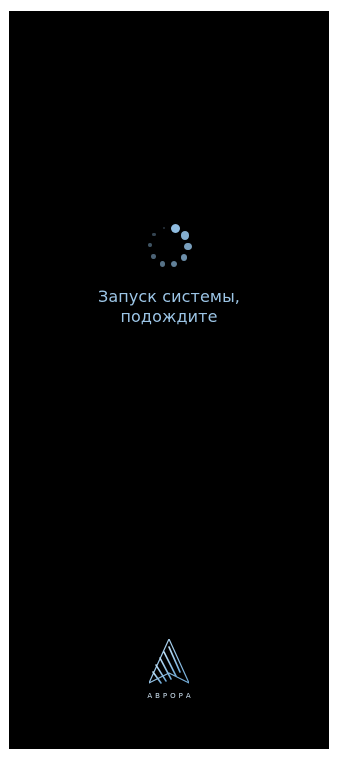  What do you see at coordinates (169, 316) in the screenshot?
I see `status-line-2: подождите` at bounding box center [169, 316].